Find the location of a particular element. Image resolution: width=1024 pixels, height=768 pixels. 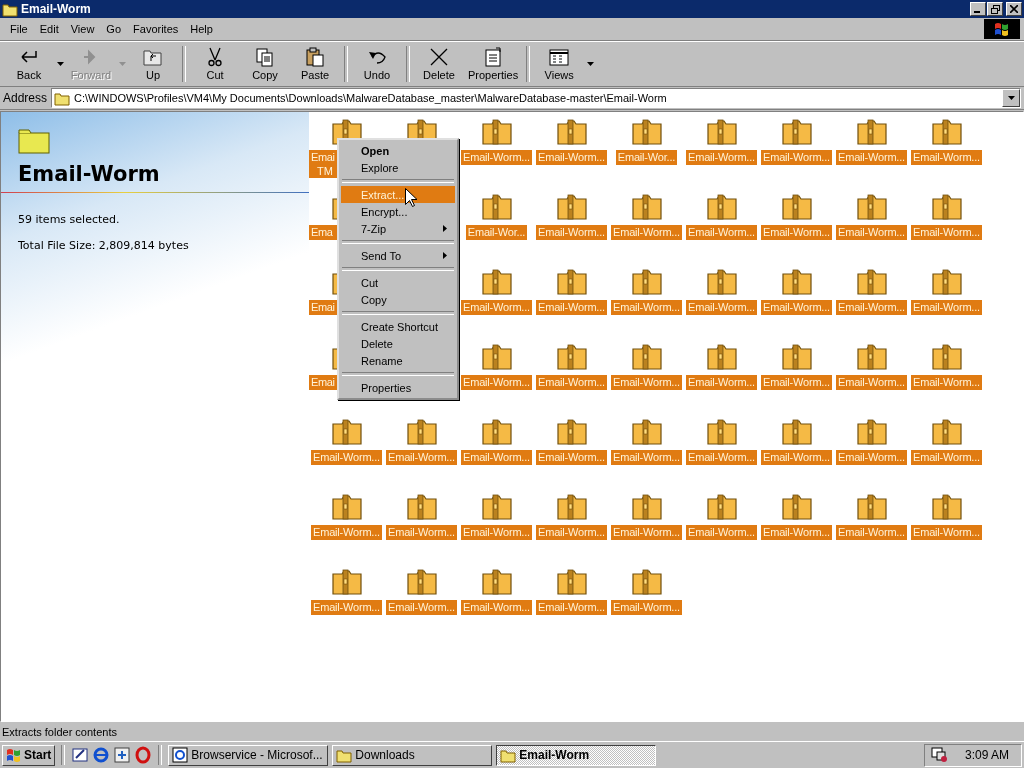

address-field: C:\WINDOWS\Profiles\VM4\My Documents\Downloads\MalwareDatabase_master\MalwareDatabase-master\Email-Worm is located at coordinates (536, 98).